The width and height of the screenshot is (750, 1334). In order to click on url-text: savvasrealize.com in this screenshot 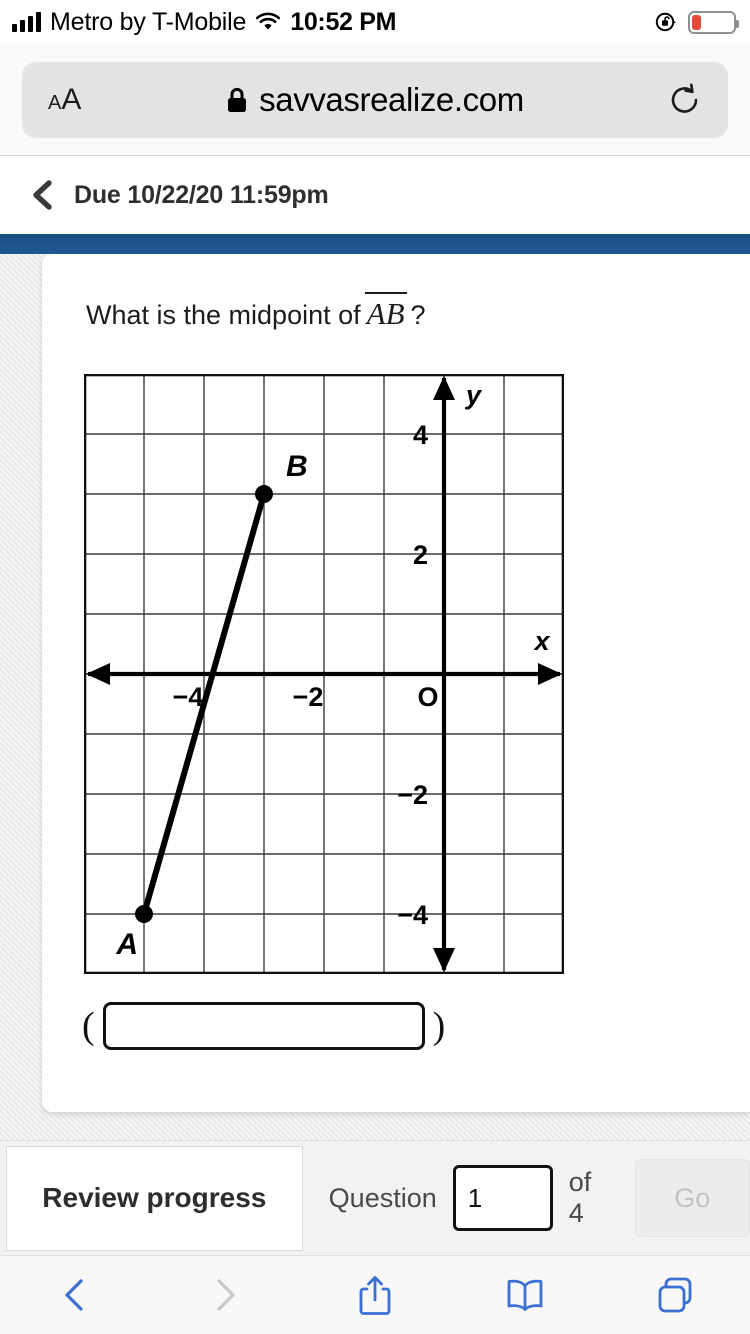, I will do `click(391, 99)`.